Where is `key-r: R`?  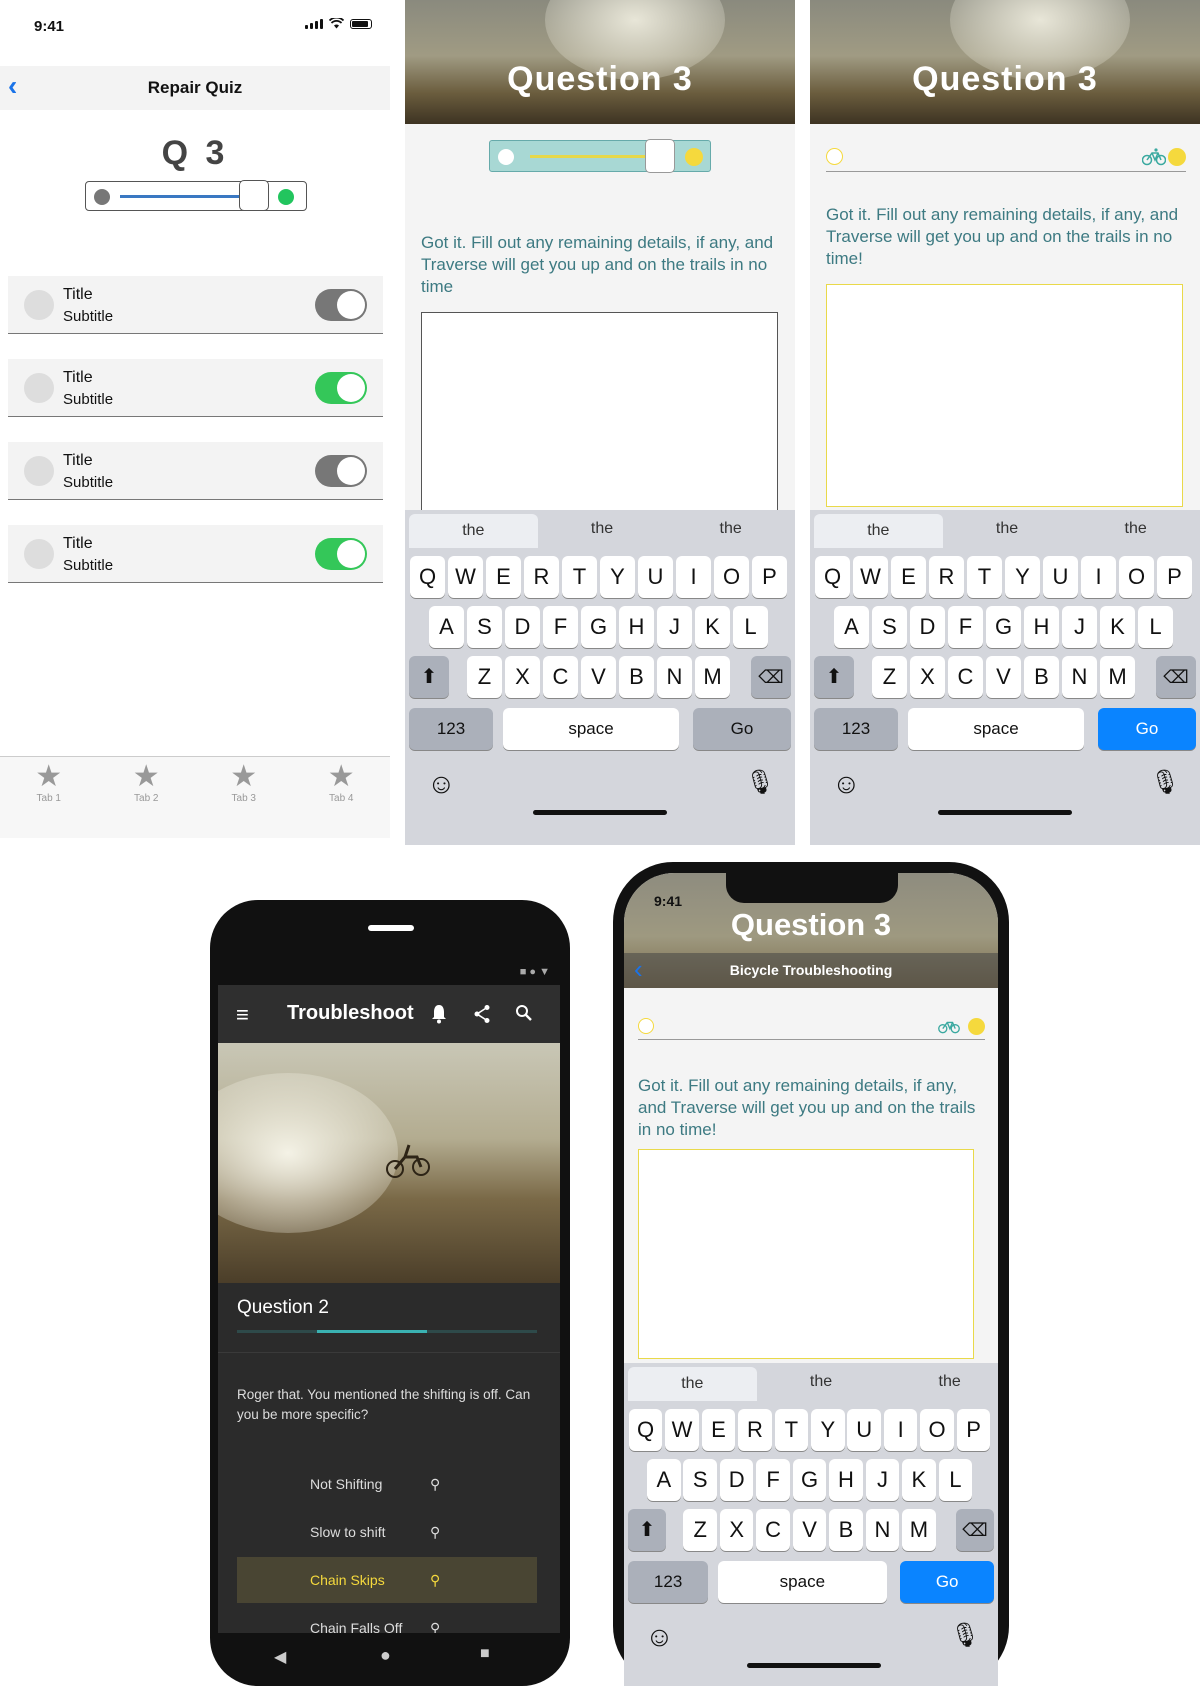
key-r: R is located at coordinates (755, 1430).